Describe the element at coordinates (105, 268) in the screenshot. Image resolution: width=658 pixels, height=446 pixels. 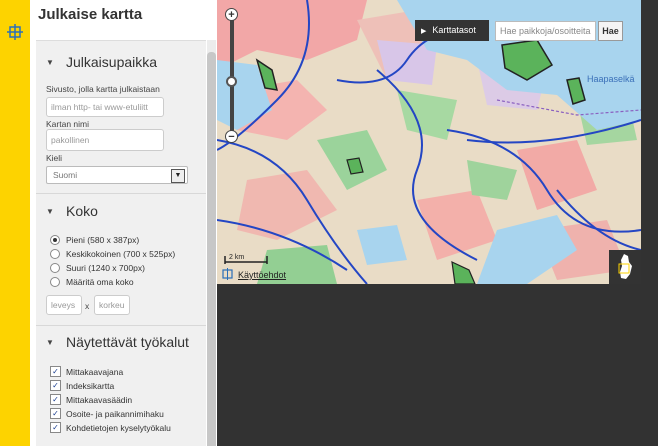
I see `size-option-label: Suuri (1240 x 700px)` at that location.